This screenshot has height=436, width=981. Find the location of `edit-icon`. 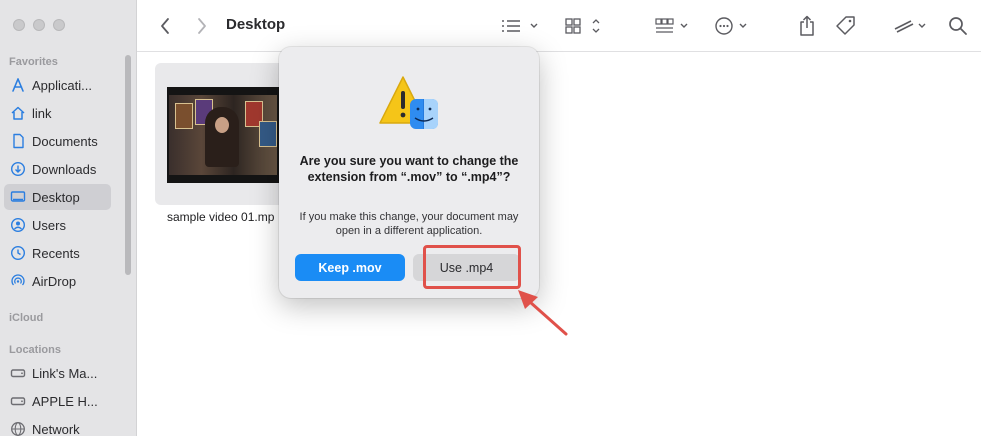

edit-icon is located at coordinates (912, 26).